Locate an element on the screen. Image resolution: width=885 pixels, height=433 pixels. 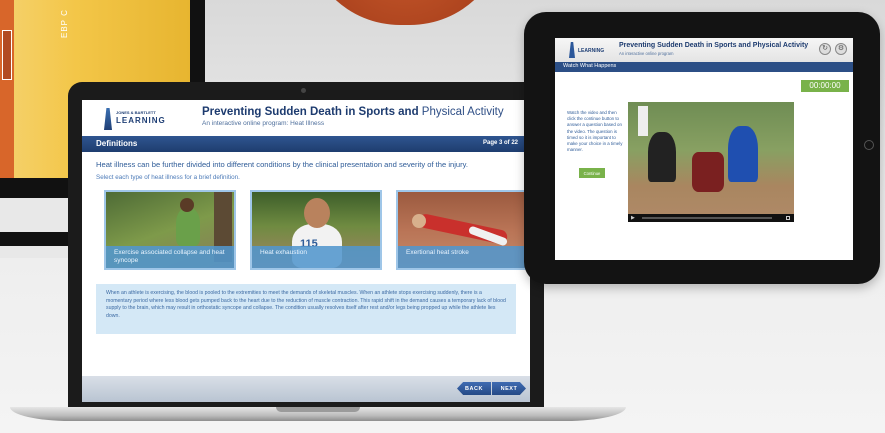
tablet-section-bar: Watch What Happens is located at coordinates (704, 67).